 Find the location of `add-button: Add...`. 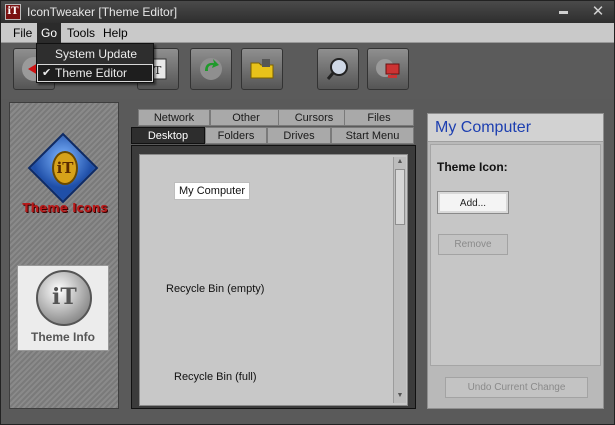

add-button: Add... is located at coordinates (473, 202).